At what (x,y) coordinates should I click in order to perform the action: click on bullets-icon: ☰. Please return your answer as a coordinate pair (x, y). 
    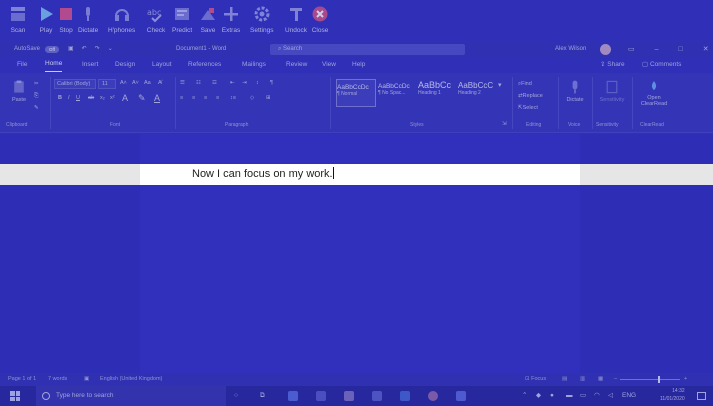
    Looking at the image, I should click on (182, 83).